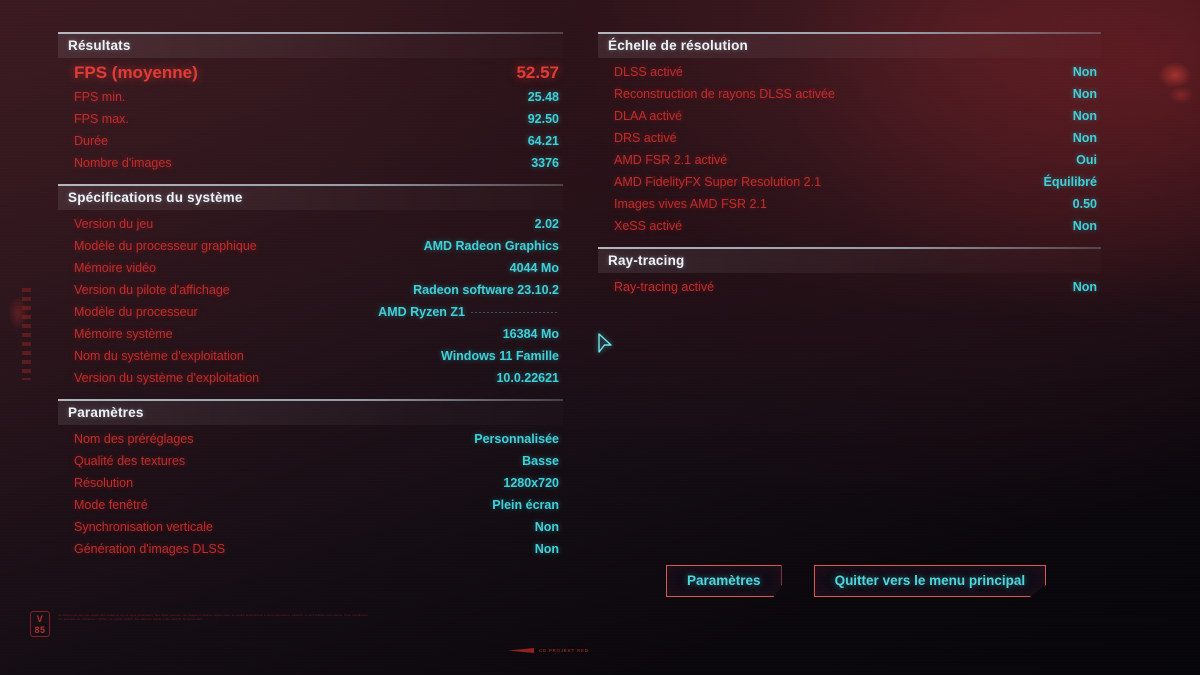 Image resolution: width=1200 pixels, height=675 pixels. Describe the element at coordinates (123, 162) in the screenshot. I see `row-label: Nombre d'images` at that location.